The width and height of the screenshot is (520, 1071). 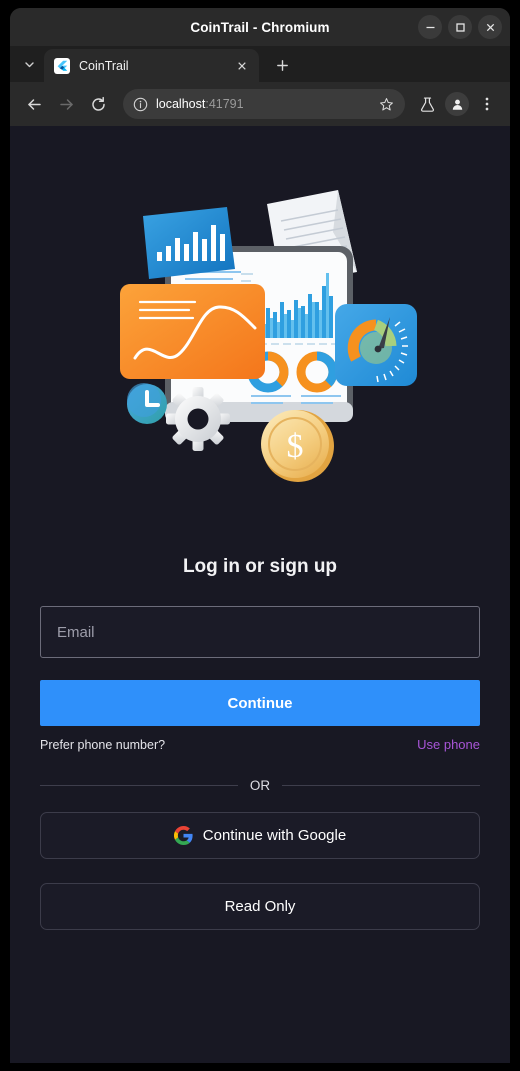 What do you see at coordinates (29, 64) in the screenshot?
I see `chevron-down-icon` at bounding box center [29, 64].